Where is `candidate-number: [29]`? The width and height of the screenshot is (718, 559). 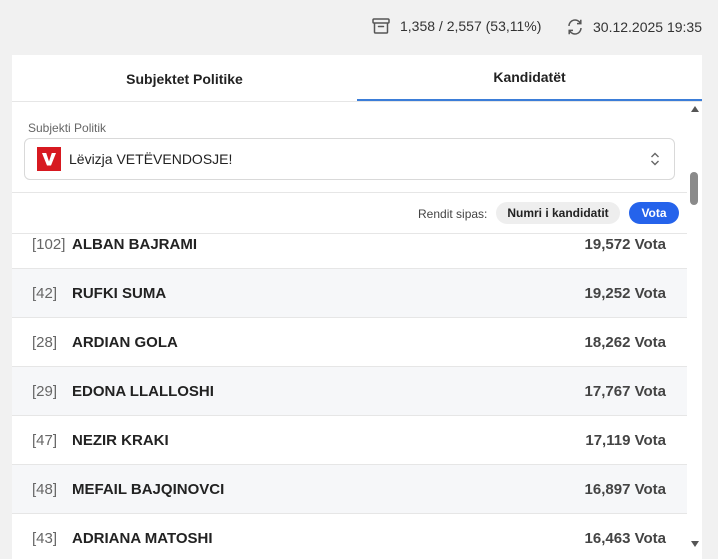 candidate-number: [29] is located at coordinates (45, 391).